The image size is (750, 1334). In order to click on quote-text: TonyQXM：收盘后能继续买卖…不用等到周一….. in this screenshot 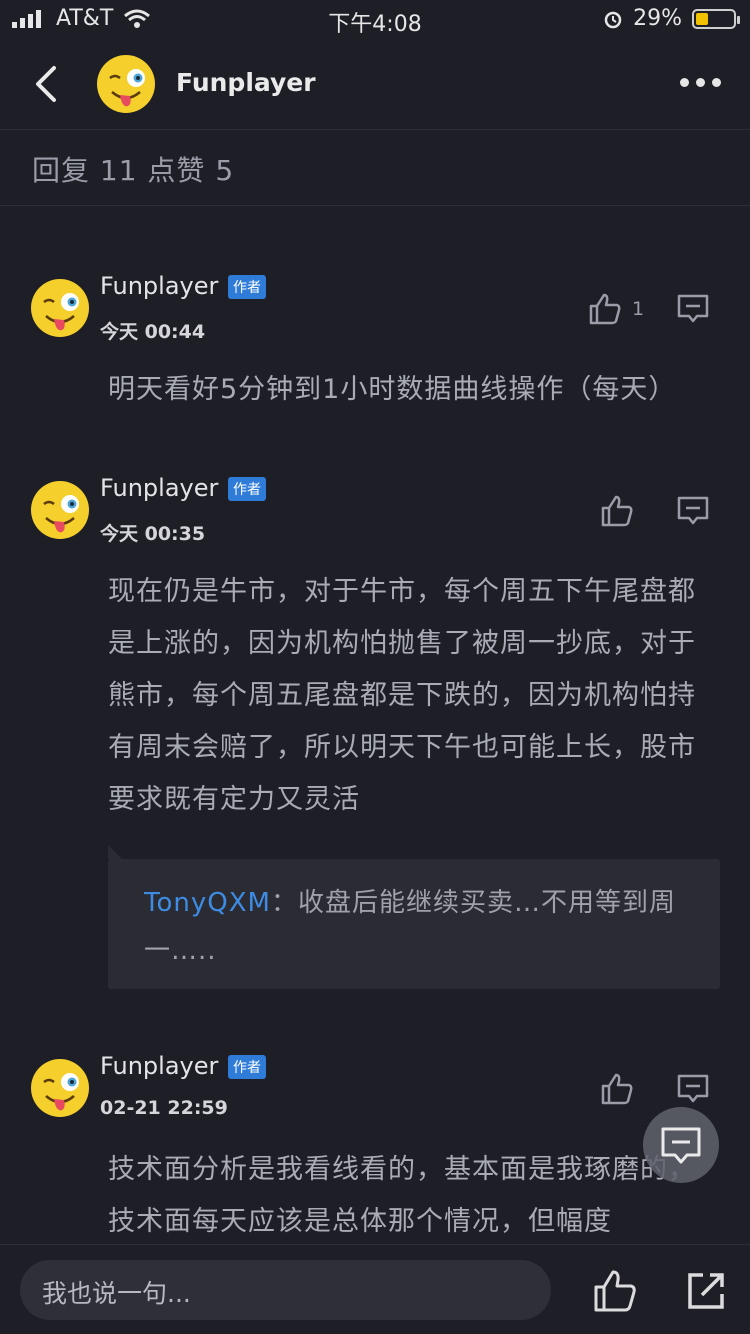, I will do `click(414, 927)`.